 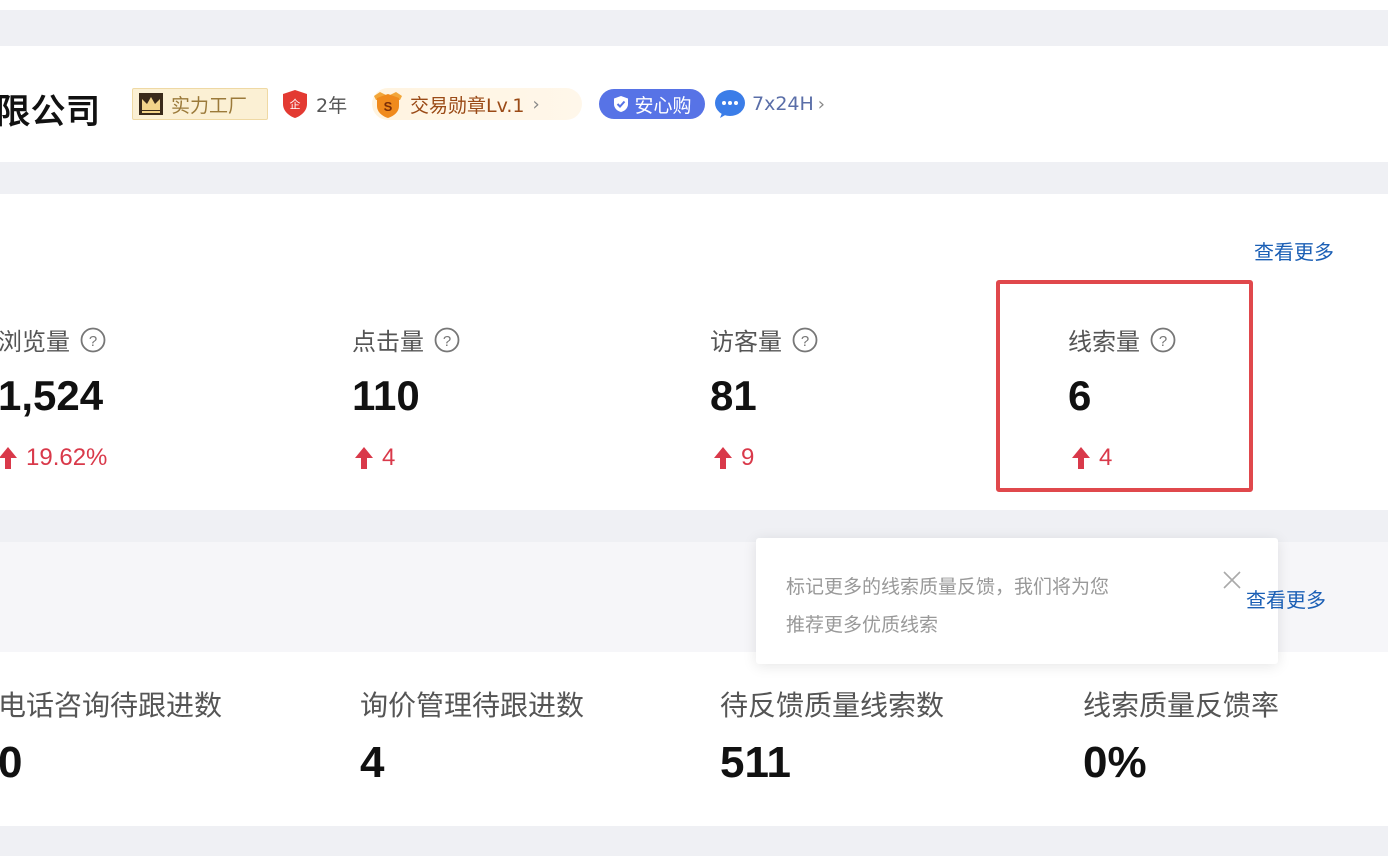 I want to click on stat-change-text: 19.62%, so click(x=67, y=457).